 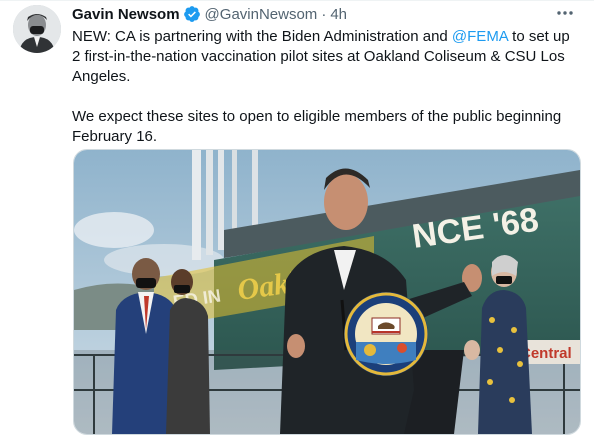 What do you see at coordinates (565, 13) in the screenshot?
I see `more-options-icon` at bounding box center [565, 13].